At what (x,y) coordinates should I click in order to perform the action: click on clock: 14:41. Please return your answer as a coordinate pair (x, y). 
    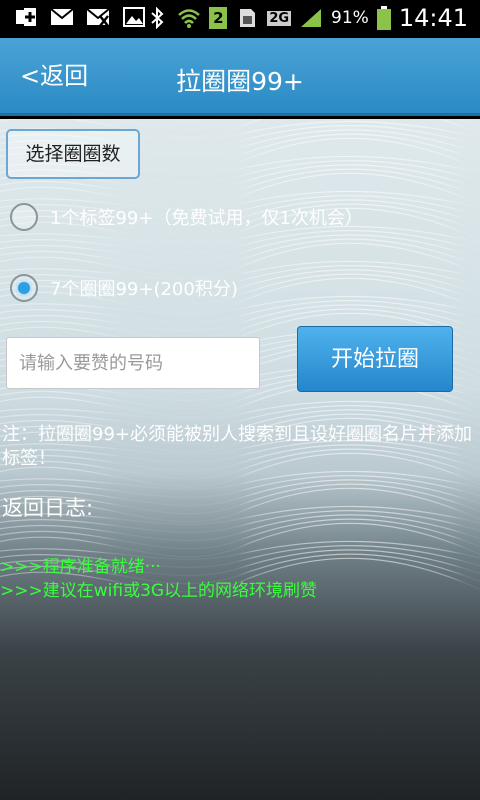
    Looking at the image, I should click on (433, 18).